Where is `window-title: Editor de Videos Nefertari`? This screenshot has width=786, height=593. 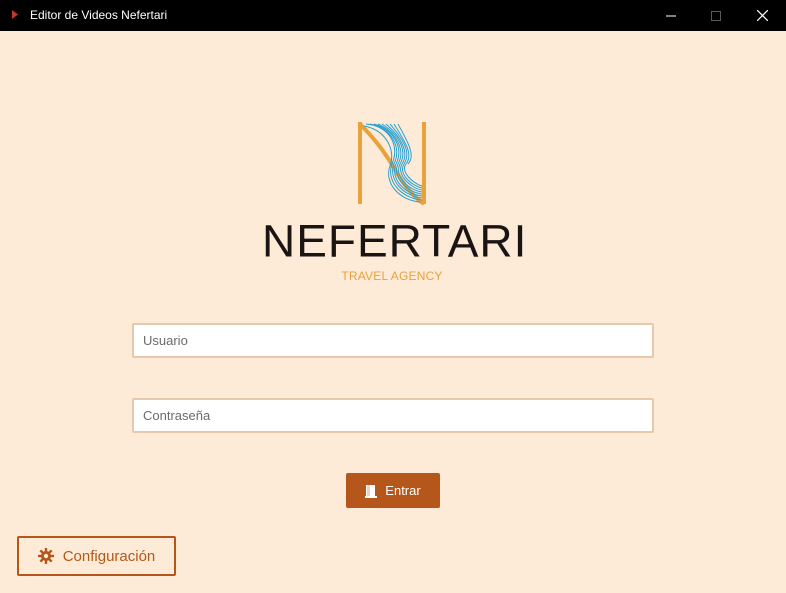
window-title: Editor de Videos Nefertari is located at coordinates (99, 15).